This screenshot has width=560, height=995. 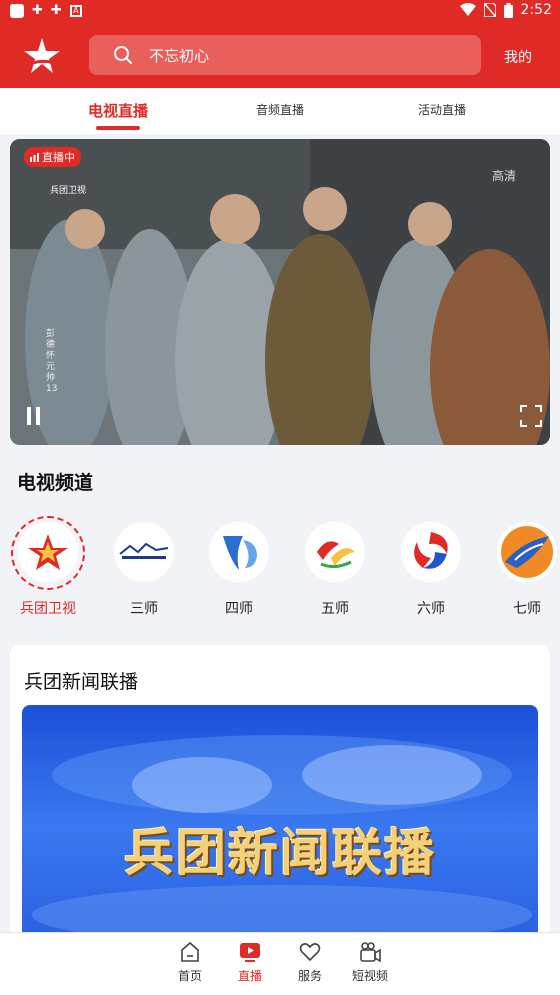 What do you see at coordinates (370, 952) in the screenshot?
I see `short-video-icon` at bounding box center [370, 952].